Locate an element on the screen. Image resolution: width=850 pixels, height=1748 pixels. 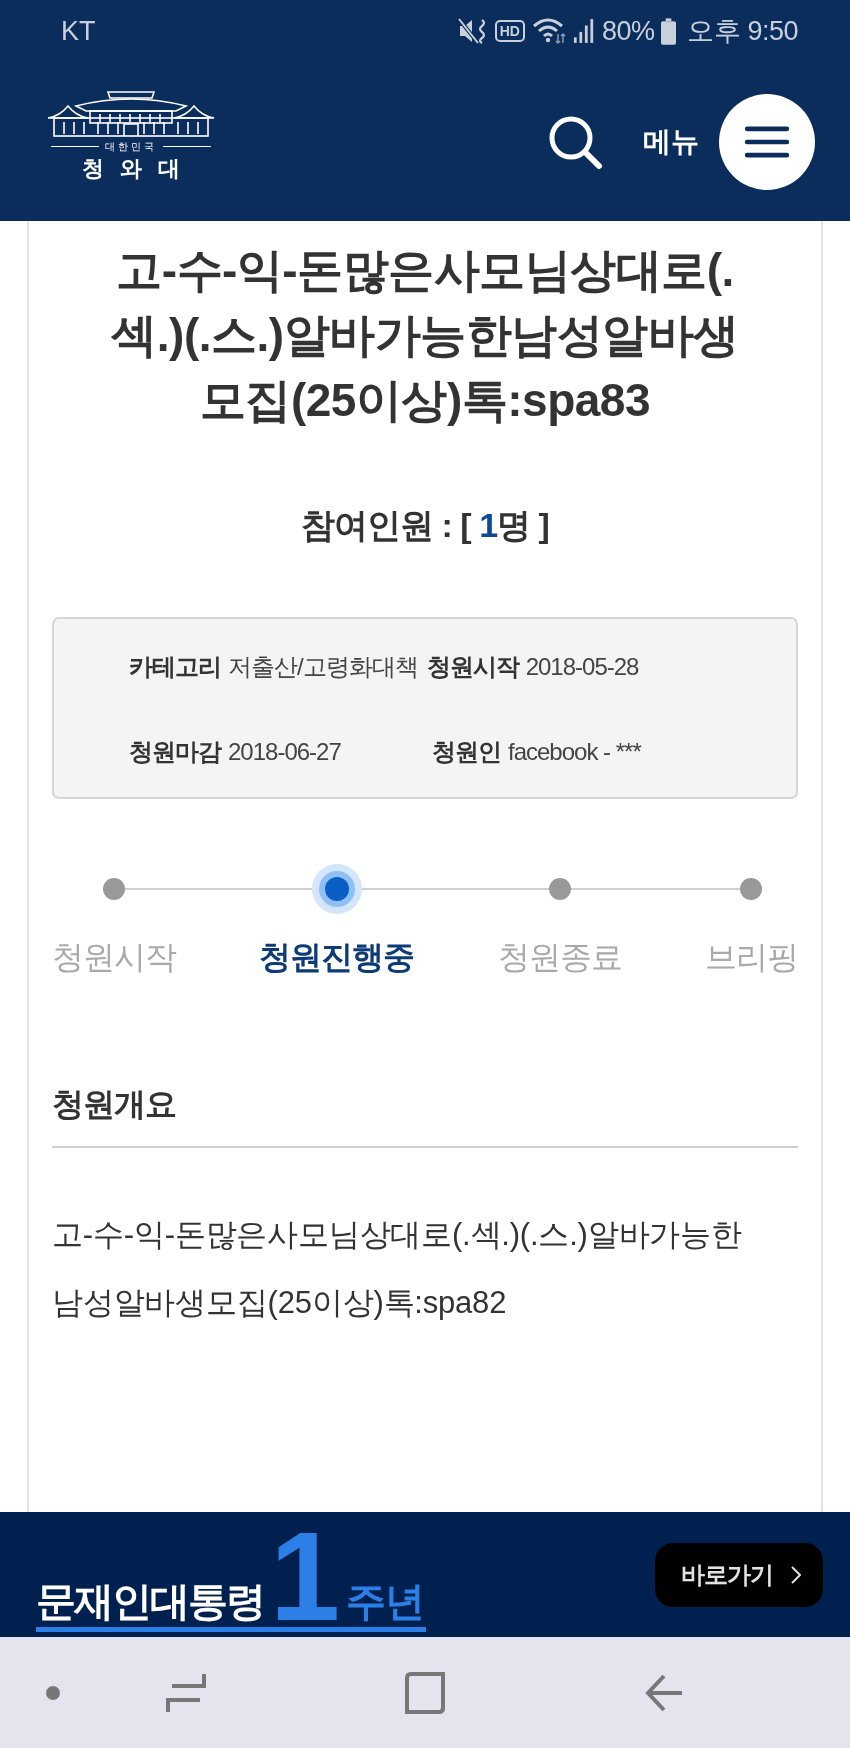
logo-subtitle: 대한민국 is located at coordinates (131, 146).